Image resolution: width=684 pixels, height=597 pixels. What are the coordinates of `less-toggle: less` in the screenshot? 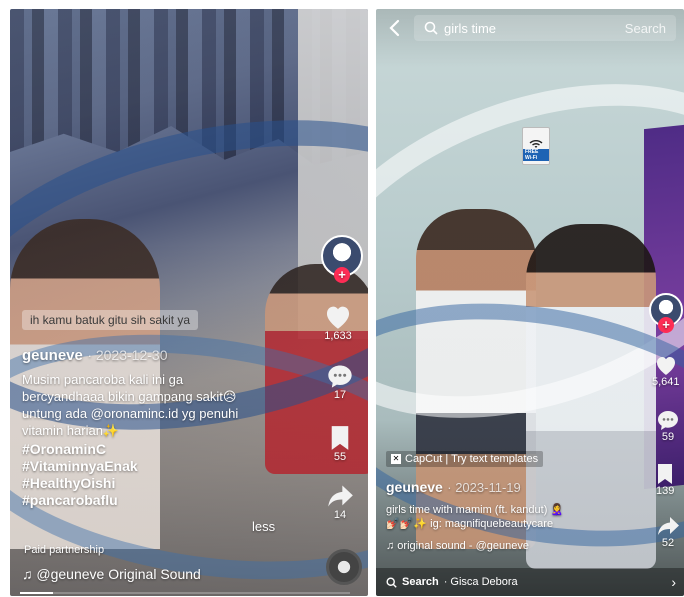 It's located at (263, 526).